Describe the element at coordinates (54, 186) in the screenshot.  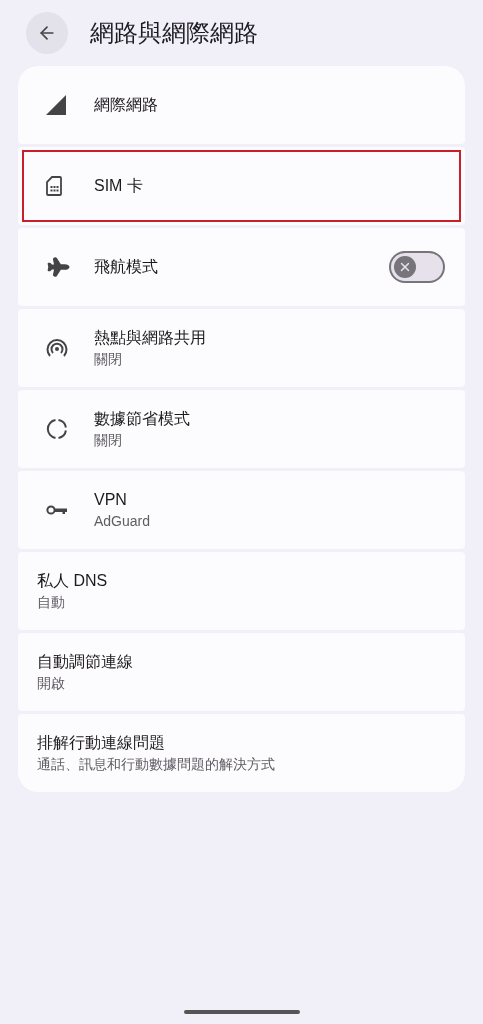
I see `sim-card-icon` at that location.